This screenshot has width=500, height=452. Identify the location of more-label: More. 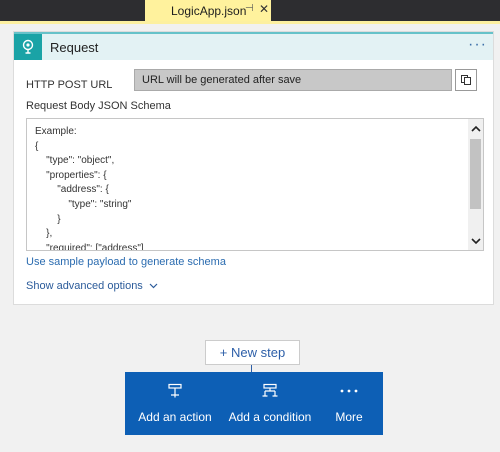
(349, 417).